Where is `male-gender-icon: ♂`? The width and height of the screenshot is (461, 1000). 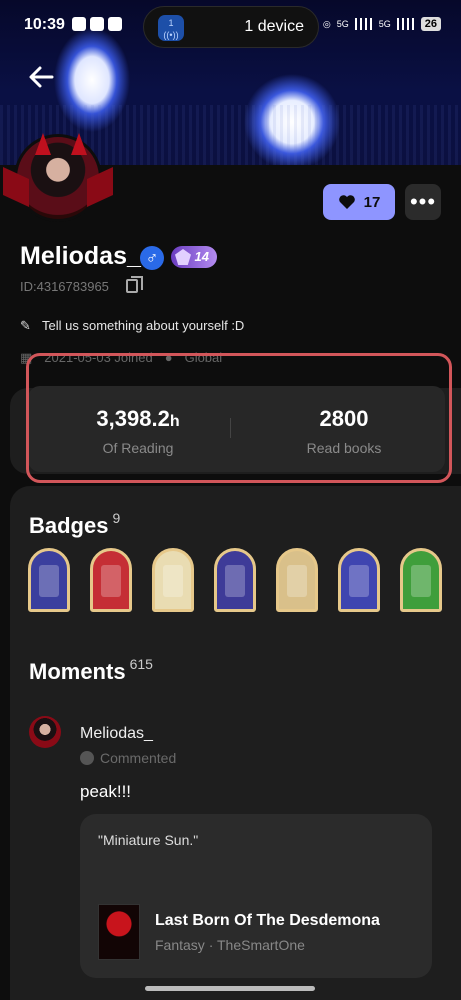 male-gender-icon: ♂ is located at coordinates (152, 258).